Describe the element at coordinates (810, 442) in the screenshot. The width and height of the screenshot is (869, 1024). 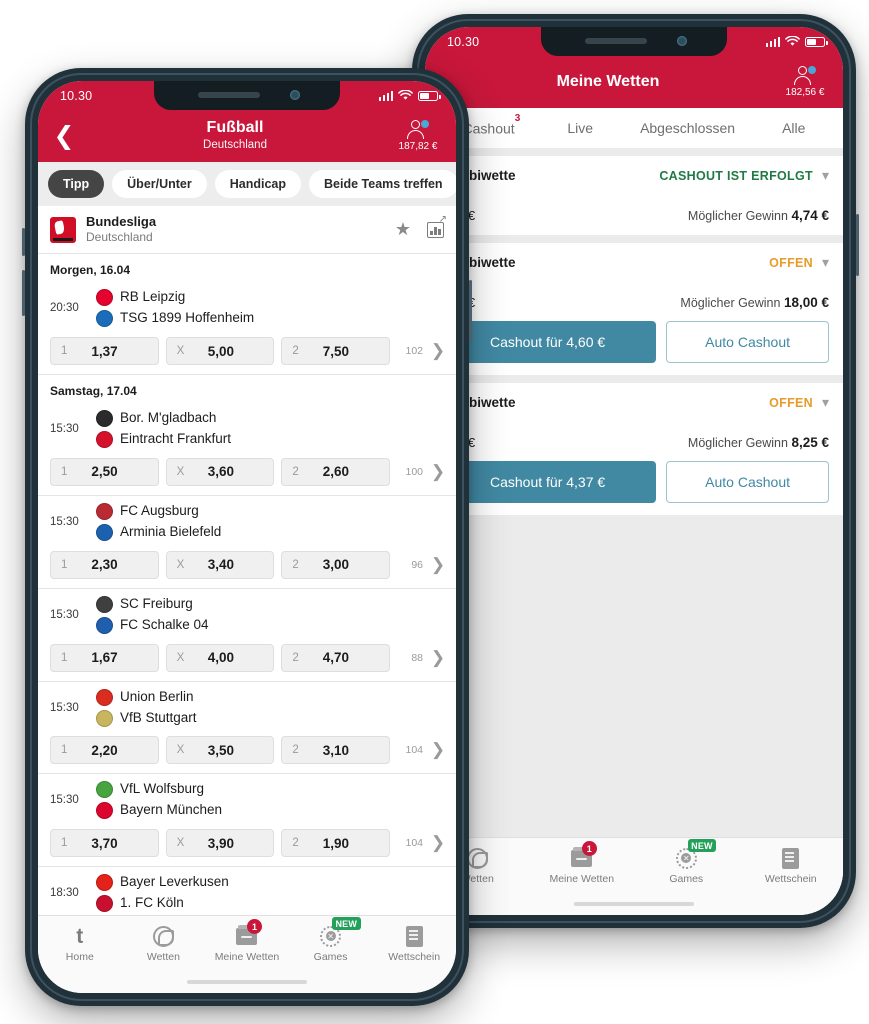
I see `bet-win-value: 8,25 €` at that location.